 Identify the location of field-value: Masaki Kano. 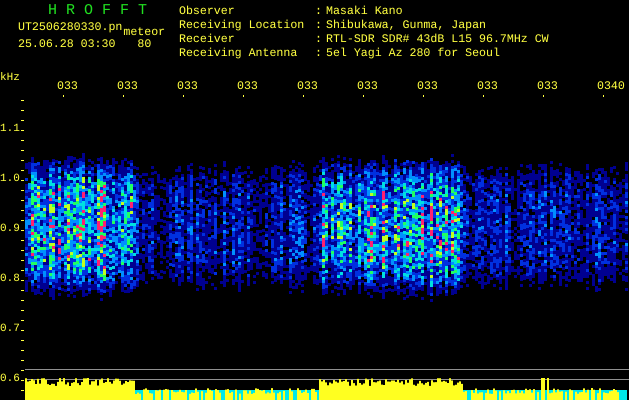
(365, 13).